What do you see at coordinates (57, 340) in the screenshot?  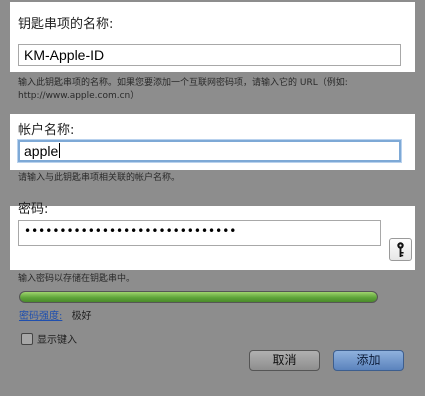 I see `show-typing-label: 显示键入` at bounding box center [57, 340].